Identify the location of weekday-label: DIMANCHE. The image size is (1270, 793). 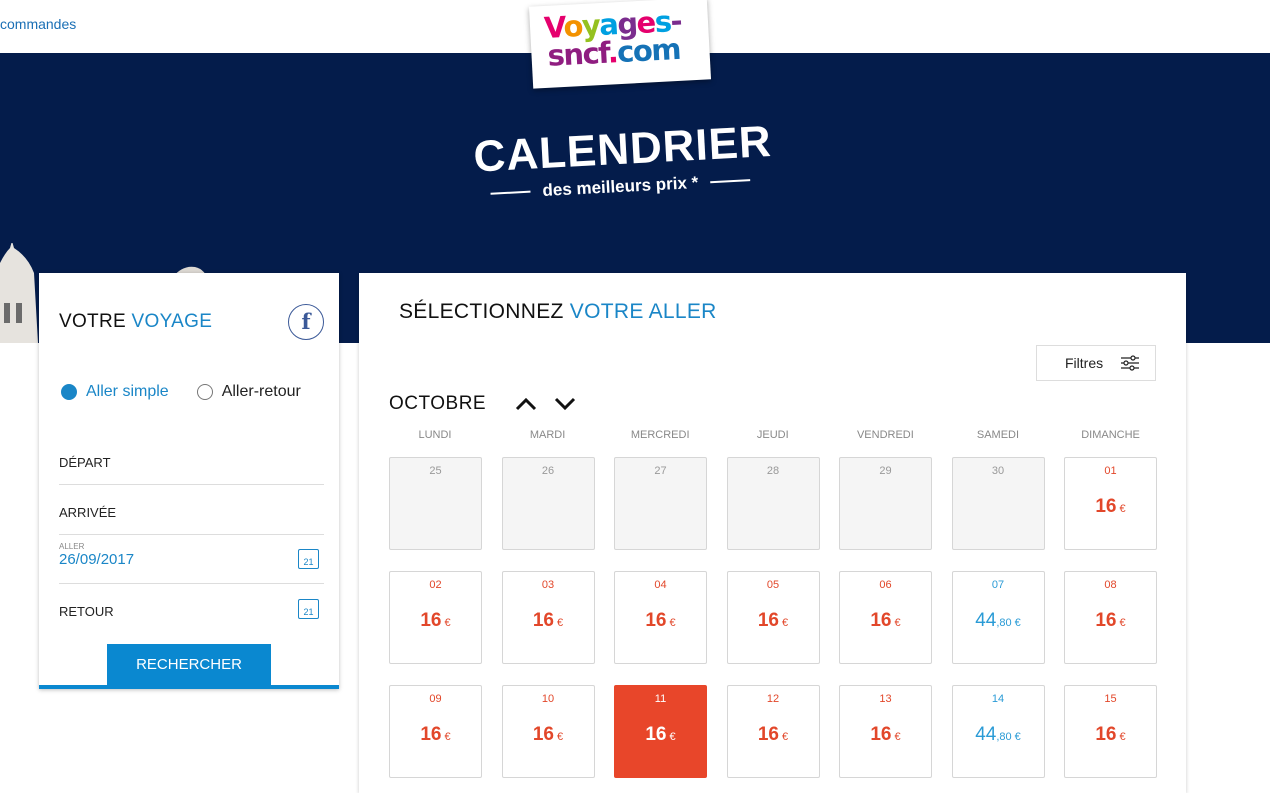
(1110, 435).